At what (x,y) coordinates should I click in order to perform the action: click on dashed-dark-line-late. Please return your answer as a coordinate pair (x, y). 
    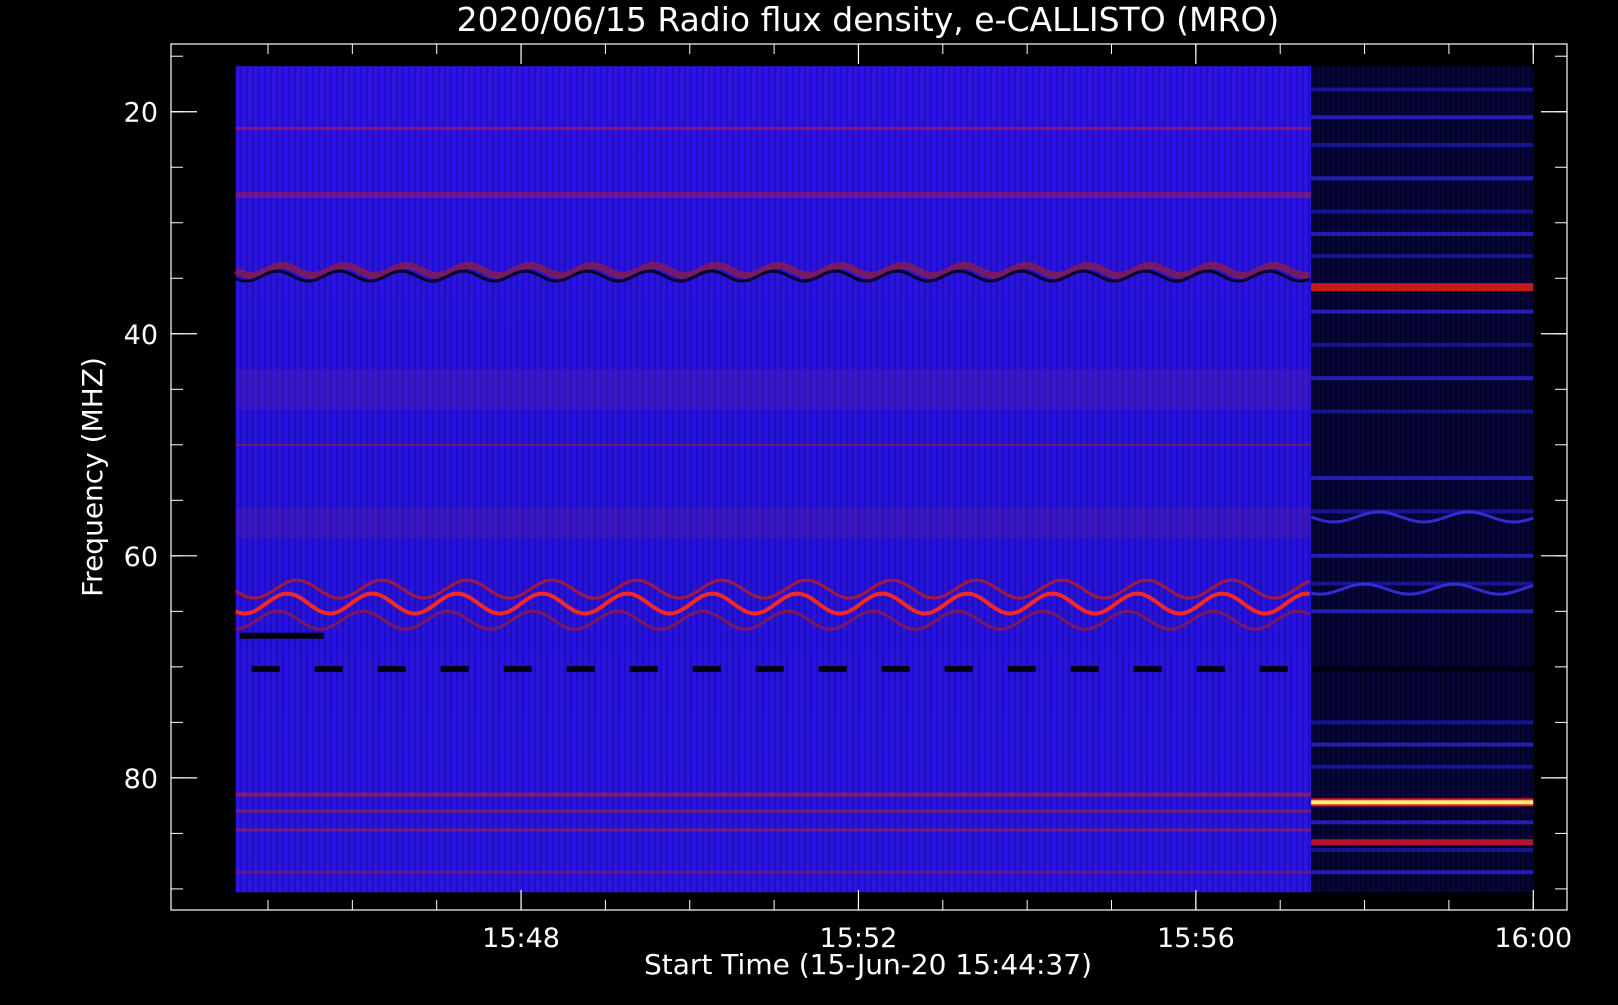
    Looking at the image, I should click on (1422, 669).